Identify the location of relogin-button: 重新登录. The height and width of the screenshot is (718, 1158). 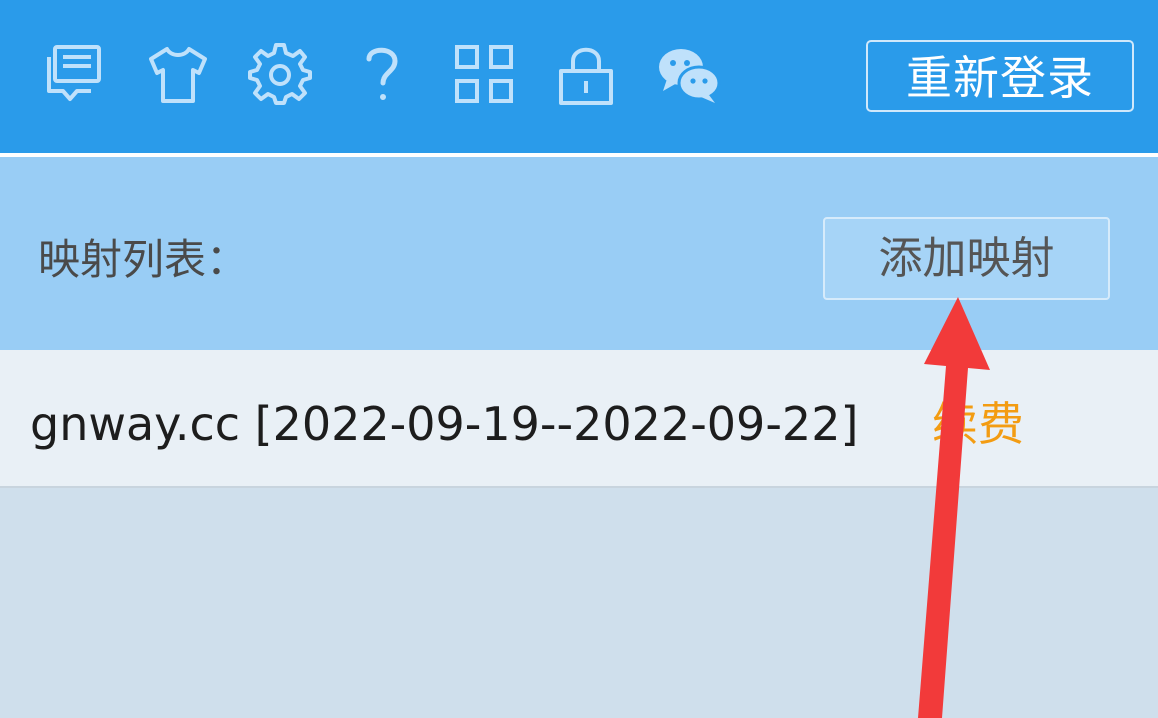
(1000, 76).